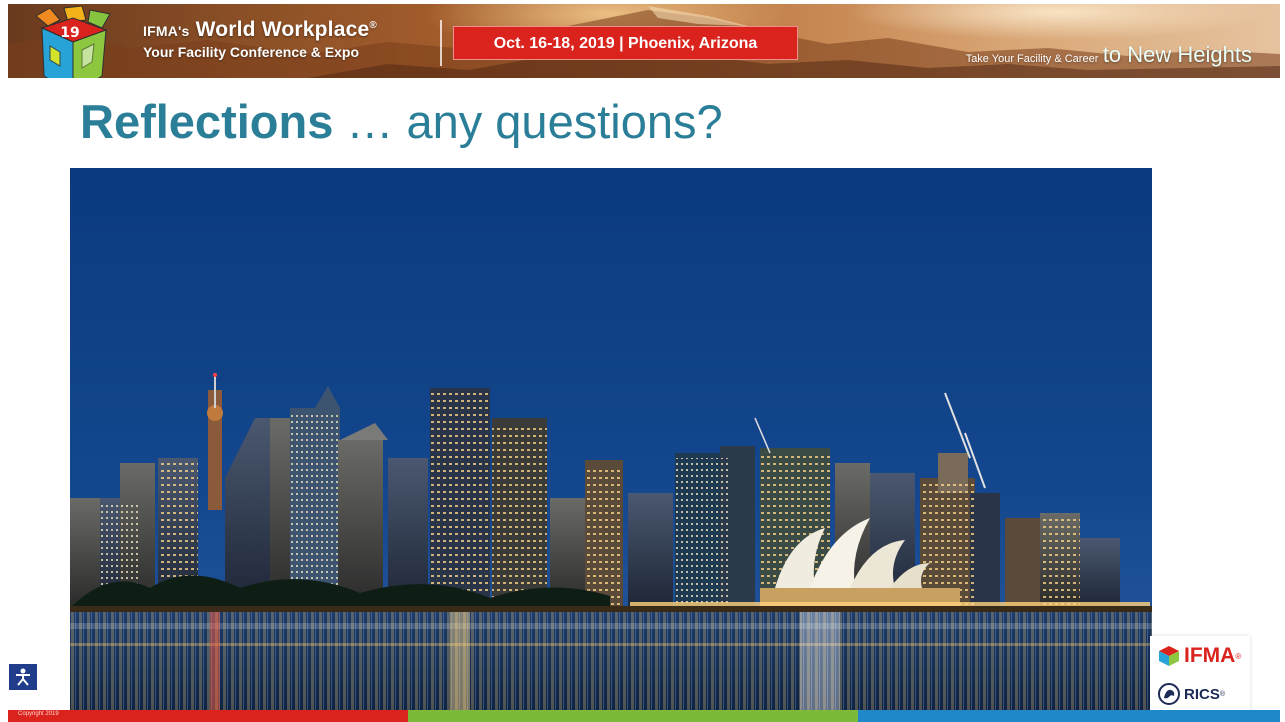 The height and width of the screenshot is (722, 1285). I want to click on rics-reg-mark: ®, so click(1222, 694).